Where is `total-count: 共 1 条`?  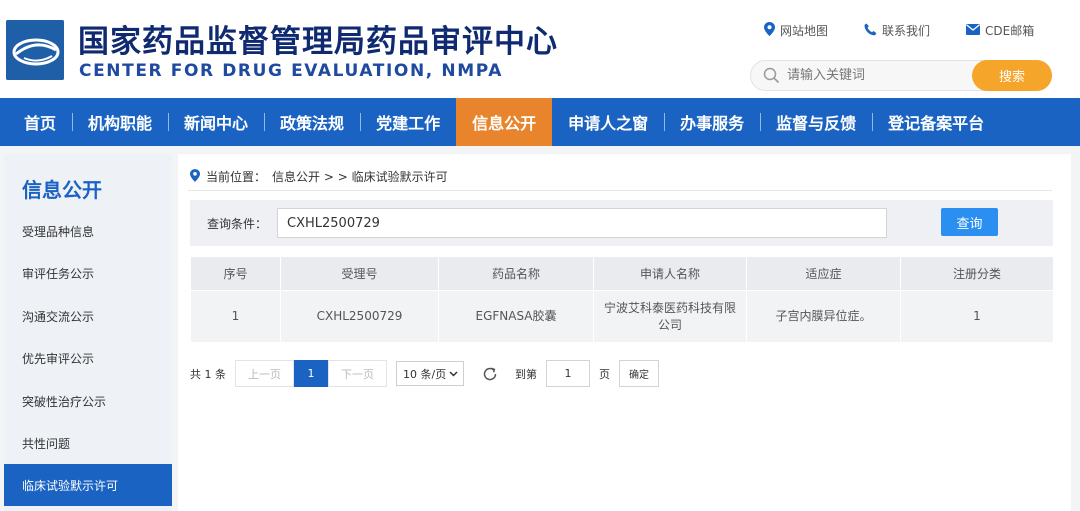
total-count: 共 1 条 is located at coordinates (208, 374).